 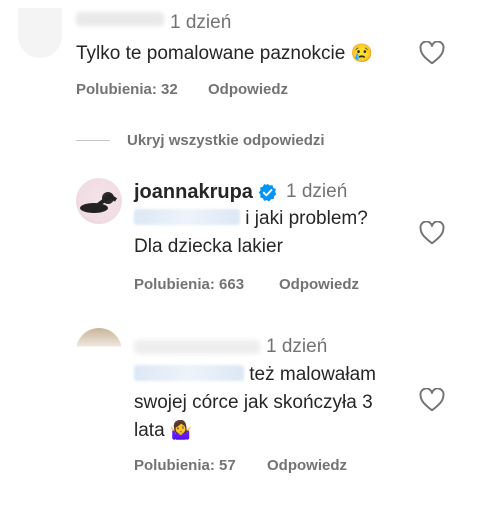 What do you see at coordinates (93, 140) in the screenshot?
I see `replies-divider` at bounding box center [93, 140].